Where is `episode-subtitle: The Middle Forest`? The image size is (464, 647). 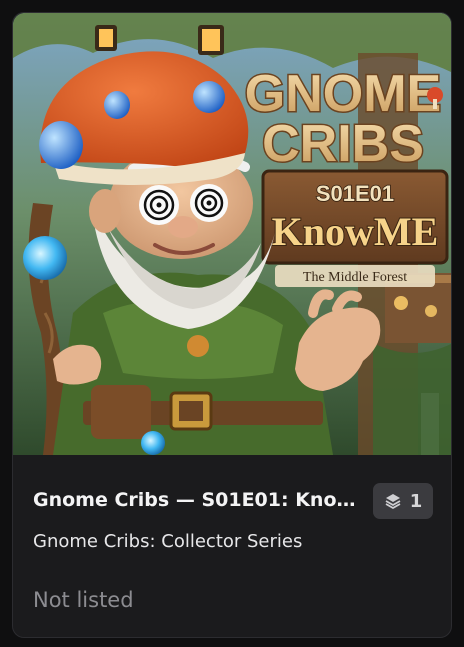
episode-subtitle: The Middle Forest is located at coordinates (355, 277).